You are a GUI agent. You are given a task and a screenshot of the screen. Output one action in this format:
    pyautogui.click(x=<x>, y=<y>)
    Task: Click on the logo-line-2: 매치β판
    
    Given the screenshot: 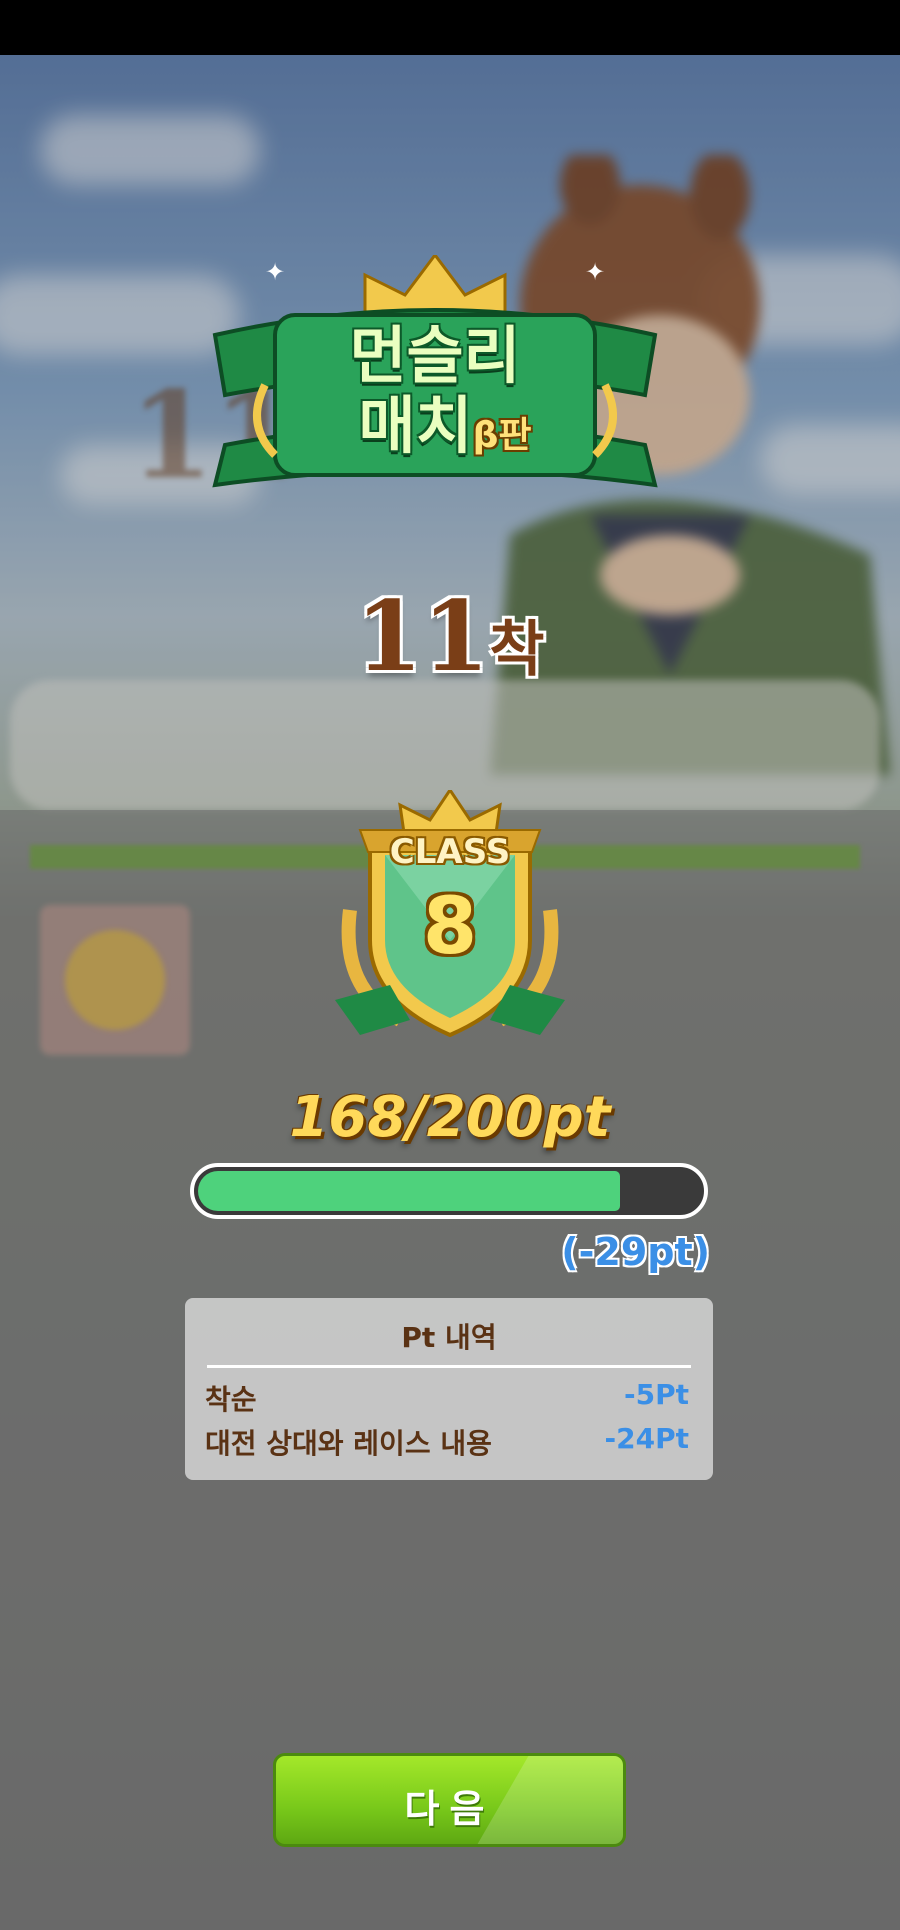 What is the action you would take?
    pyautogui.click(x=440, y=420)
    